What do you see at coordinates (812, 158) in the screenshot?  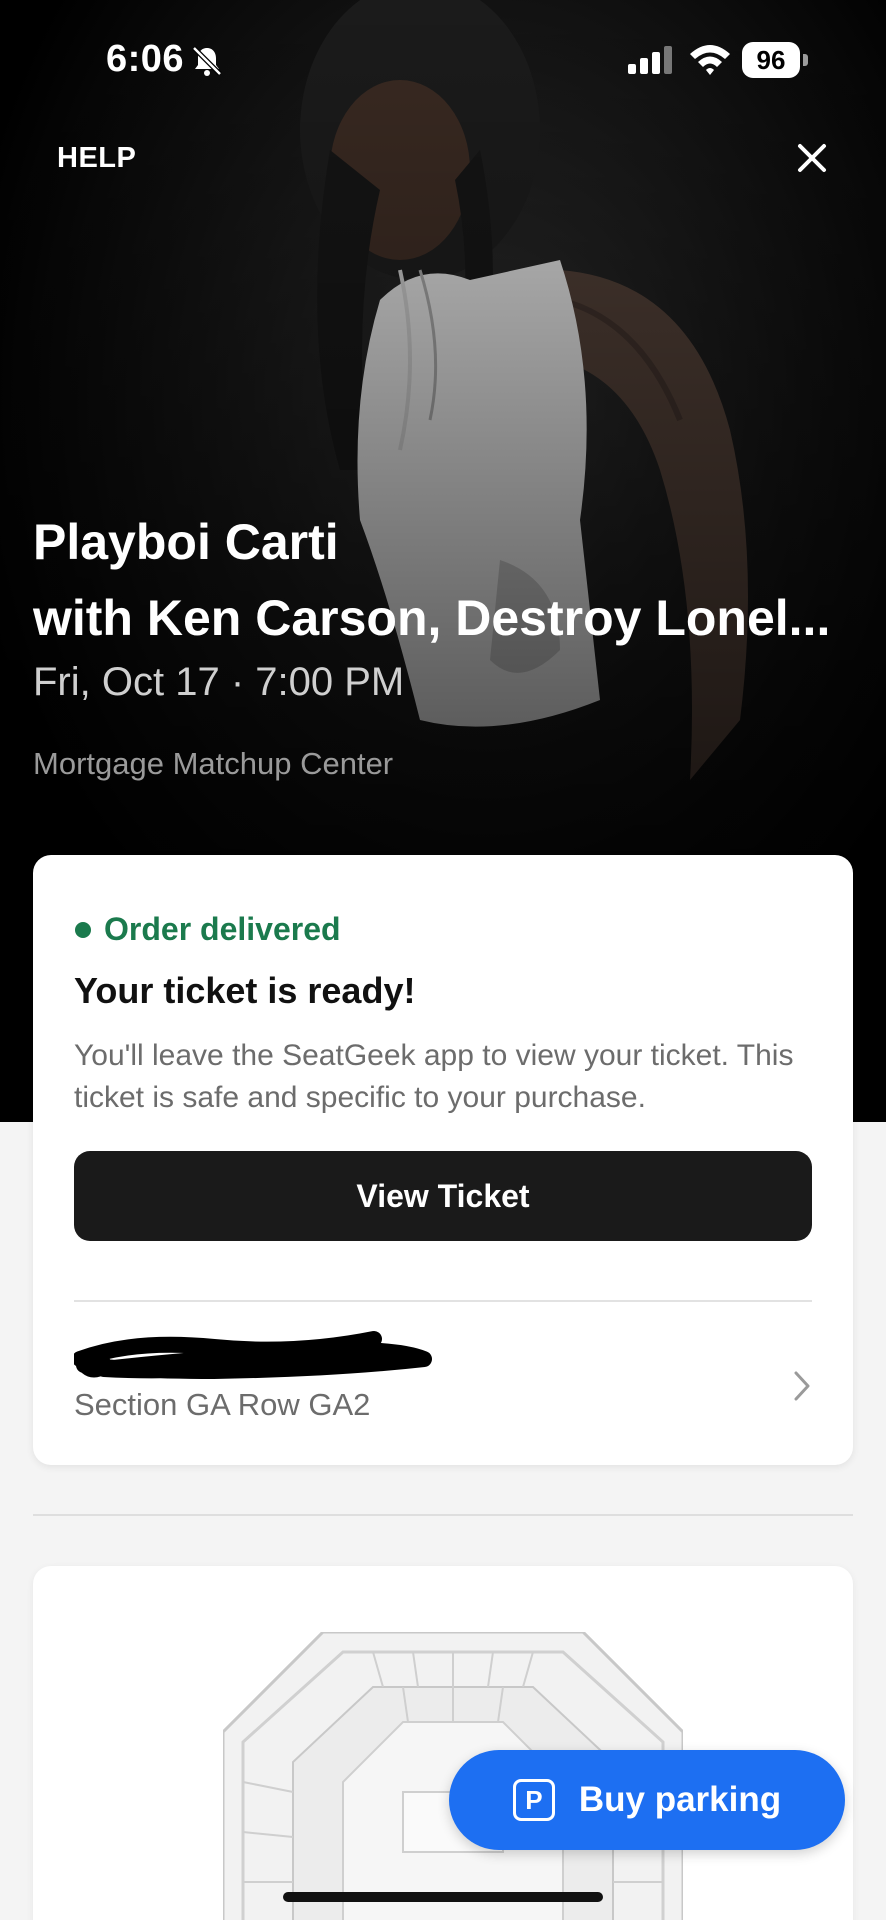 I see `close-icon` at bounding box center [812, 158].